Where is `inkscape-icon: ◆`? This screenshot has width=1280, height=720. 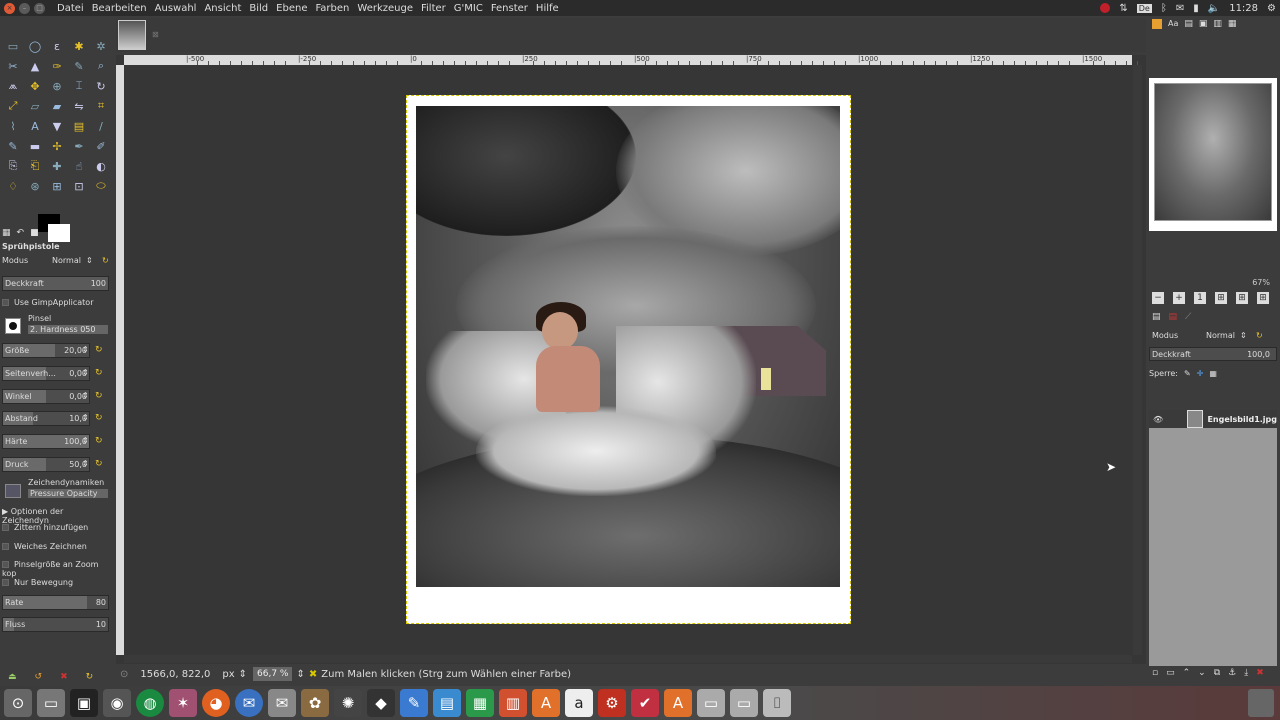
inkscape-icon: ◆ is located at coordinates (381, 703).